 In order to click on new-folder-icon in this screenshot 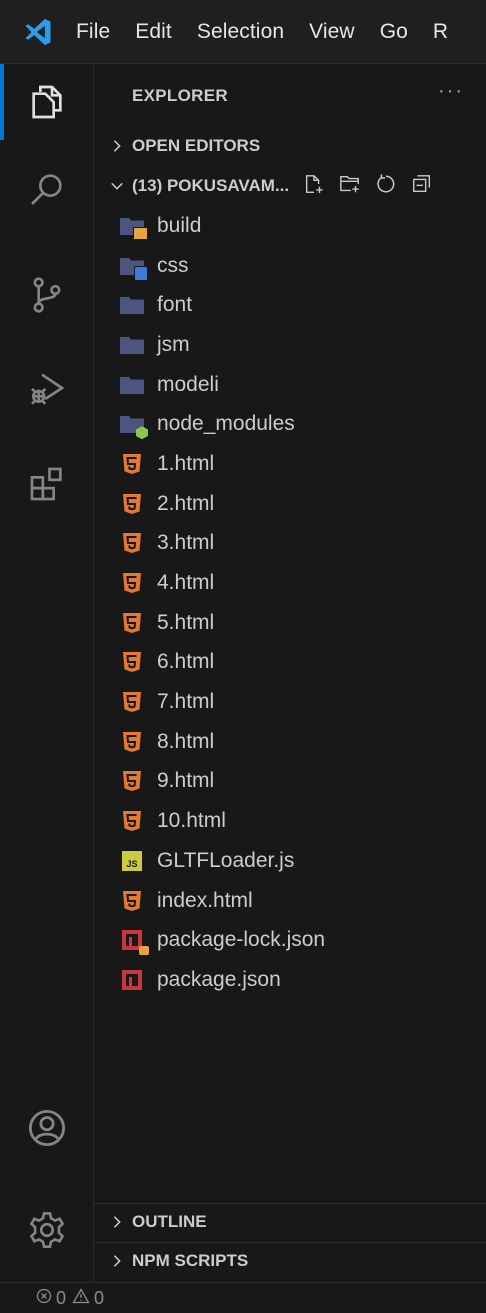, I will do `click(350, 186)`.